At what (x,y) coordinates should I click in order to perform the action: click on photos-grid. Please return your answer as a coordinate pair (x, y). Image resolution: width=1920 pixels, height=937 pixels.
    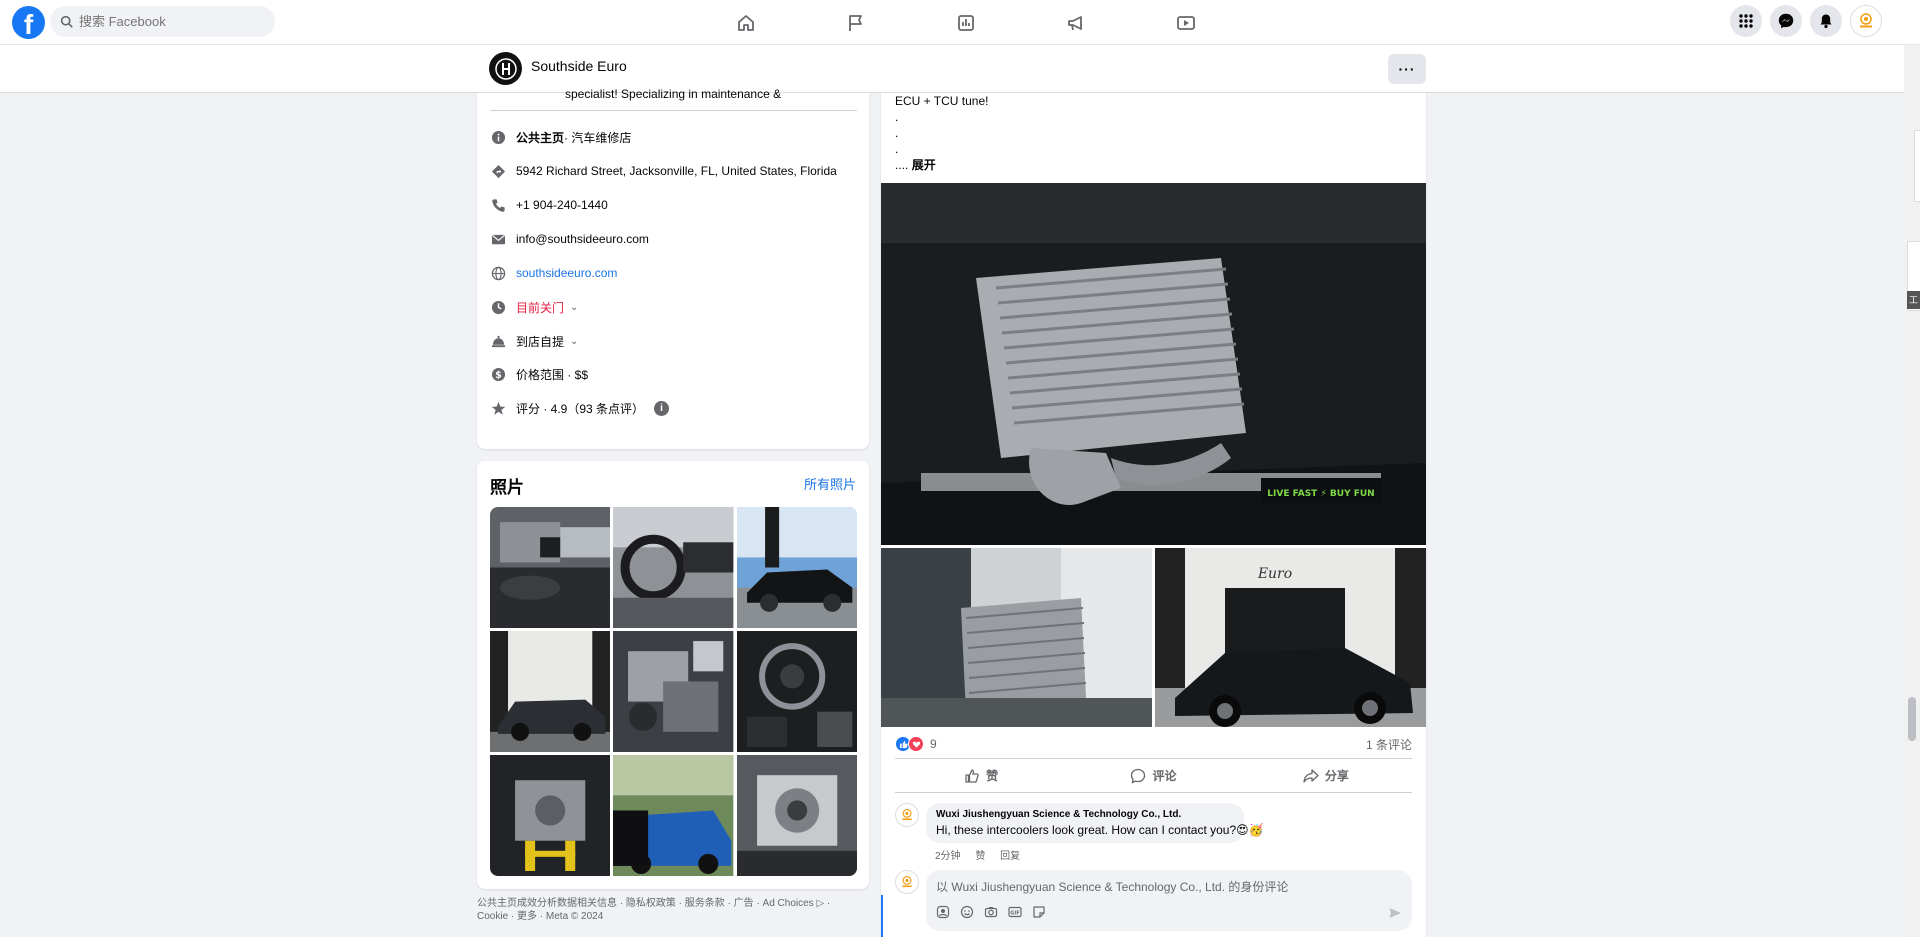
    Looking at the image, I should click on (673, 691).